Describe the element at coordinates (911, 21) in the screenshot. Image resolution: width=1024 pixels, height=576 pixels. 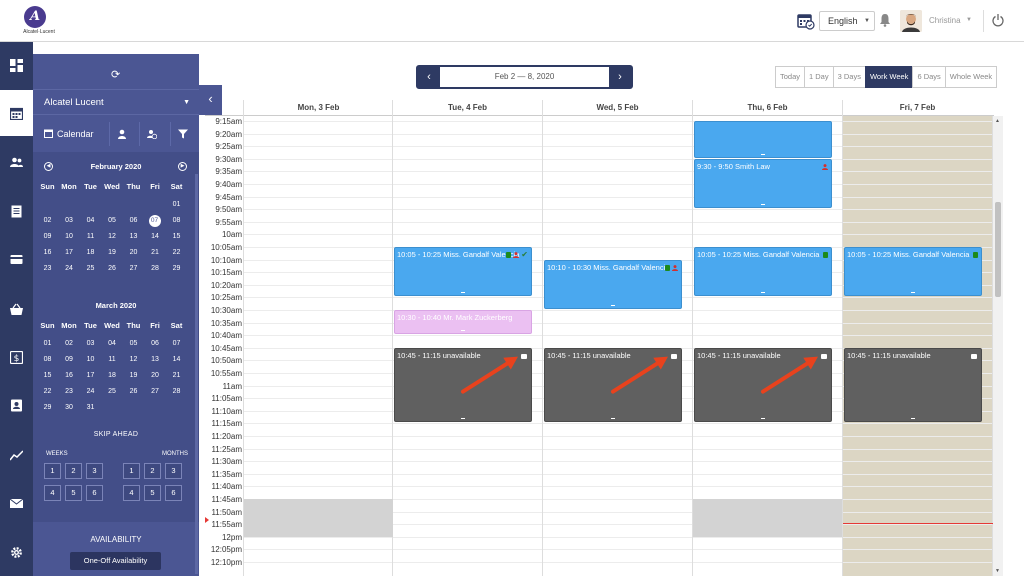
I see `avatar` at that location.